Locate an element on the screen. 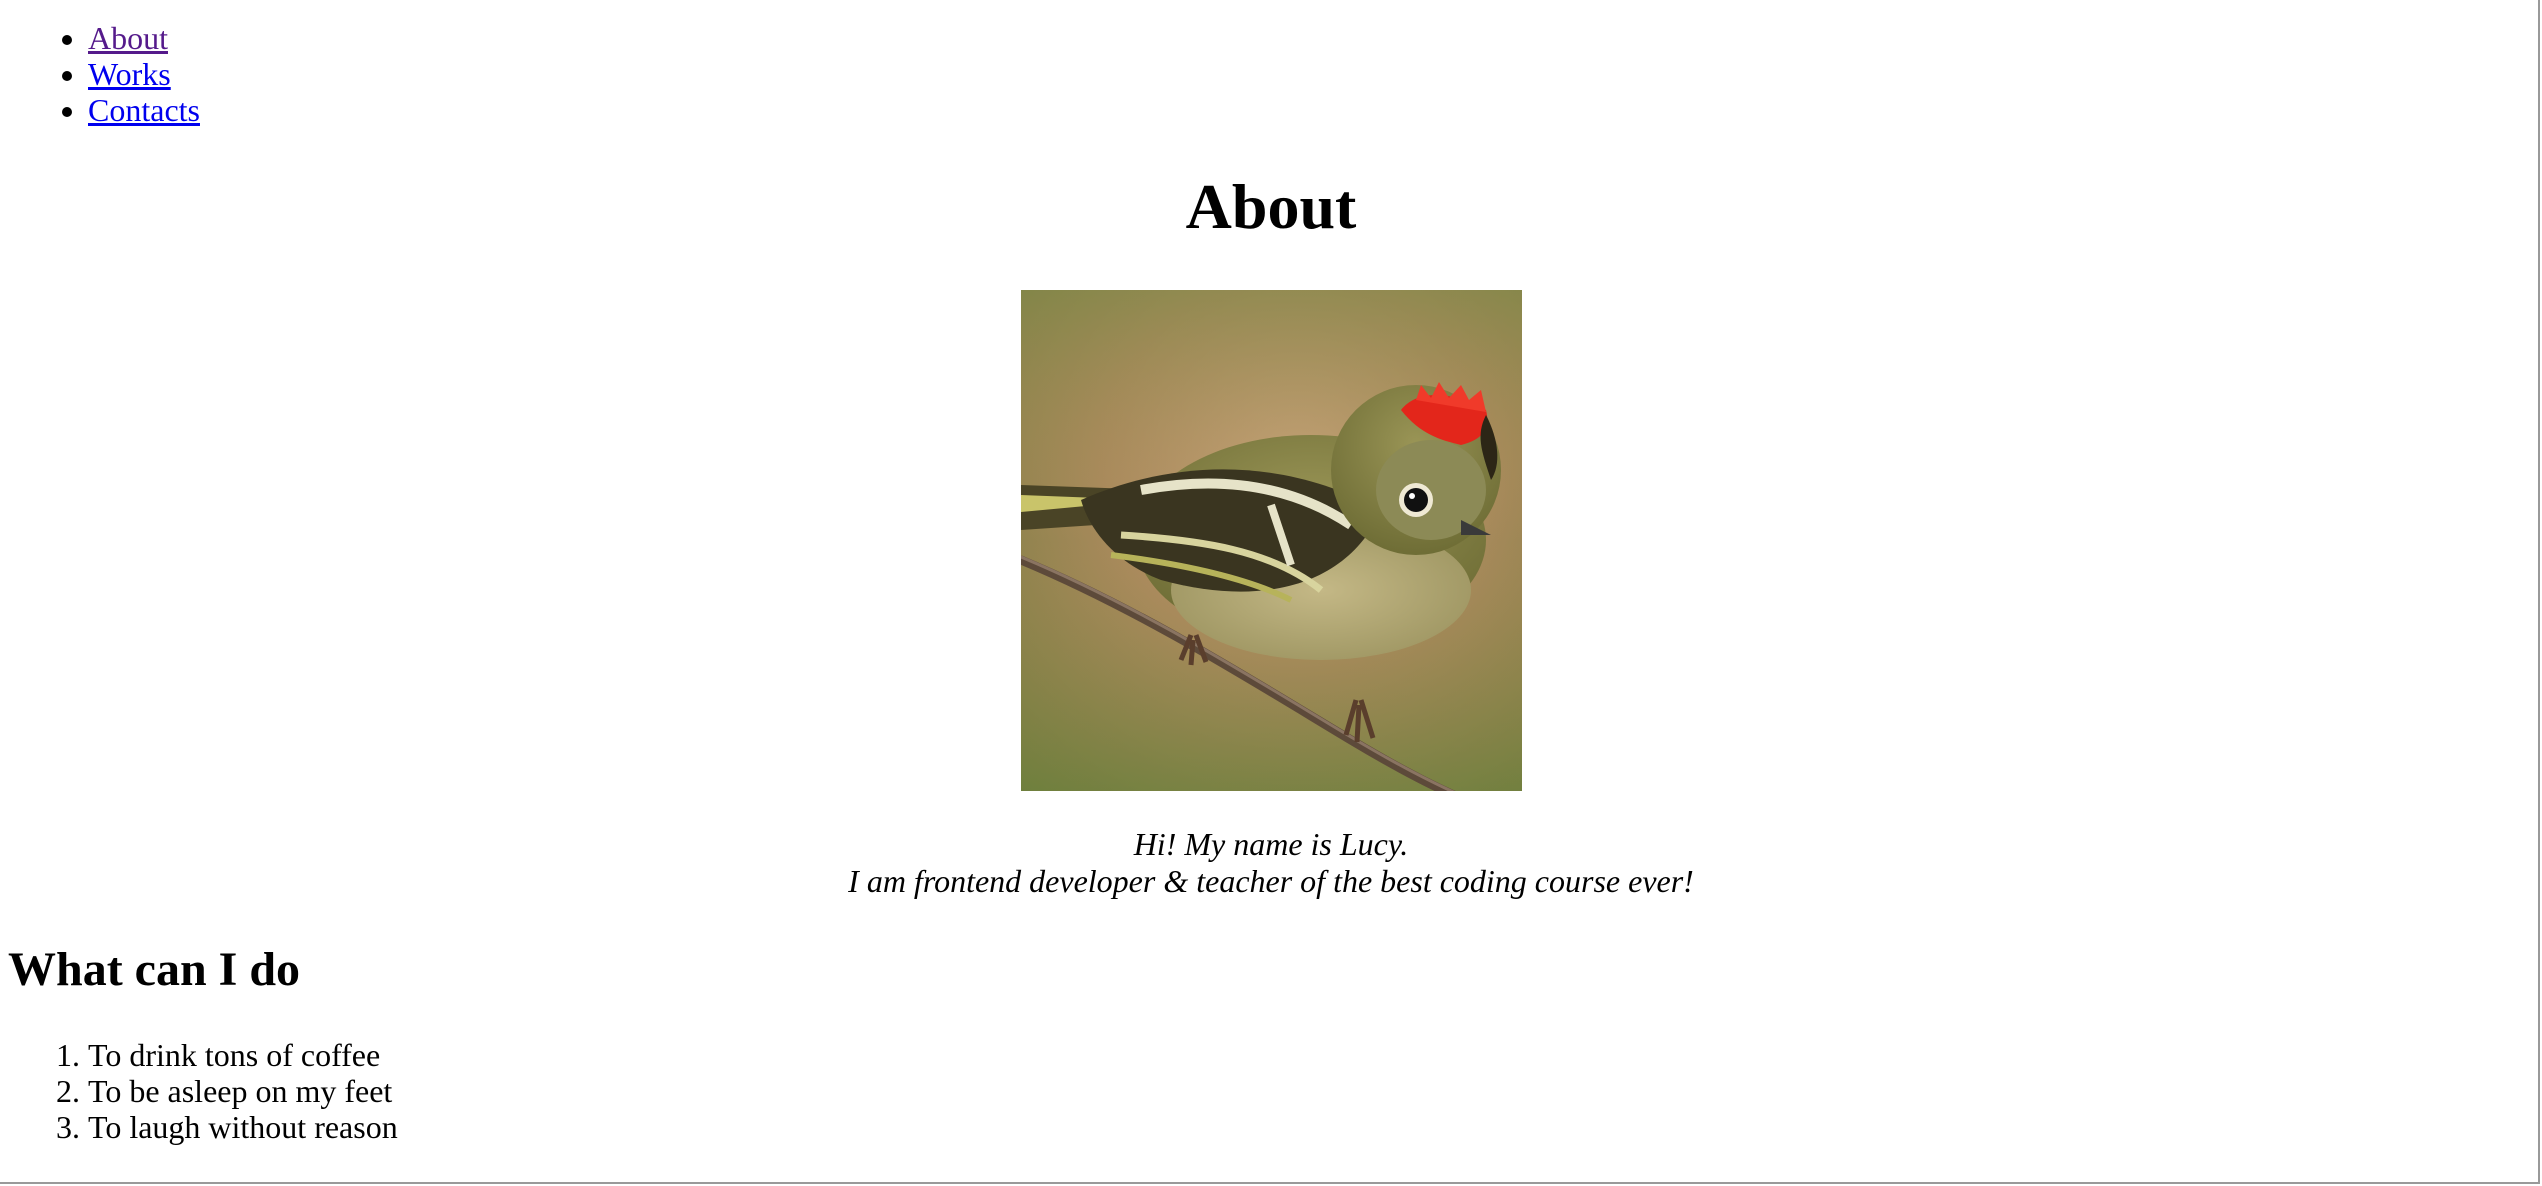 This screenshot has width=2542, height=1186. nav-menu: About Works Contacts is located at coordinates (100, 74).